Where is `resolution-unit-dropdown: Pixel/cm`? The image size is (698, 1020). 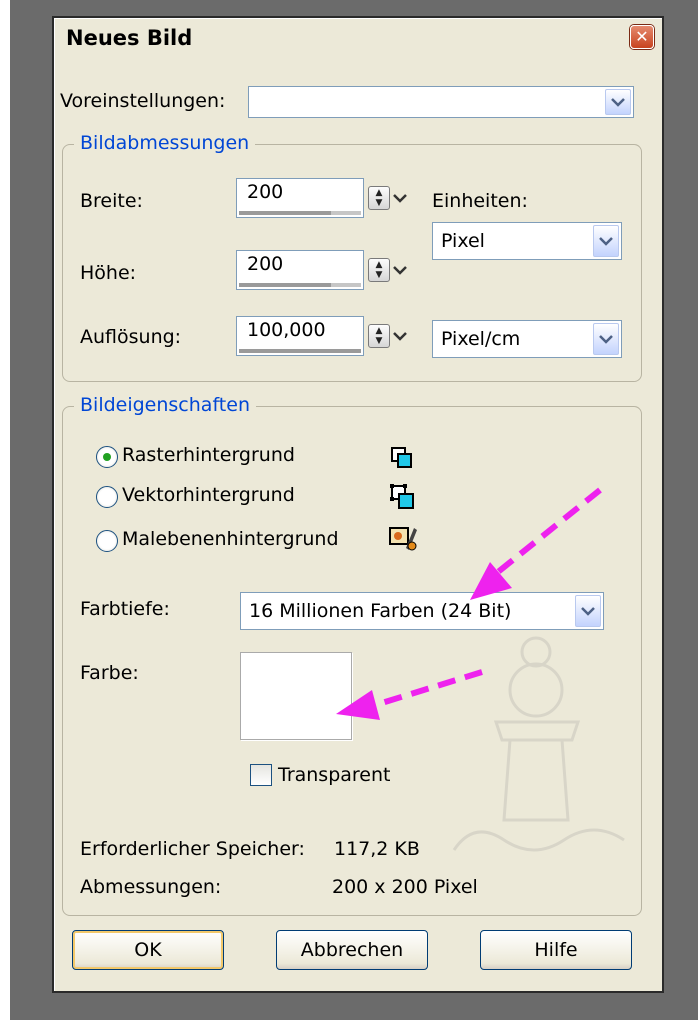 resolution-unit-dropdown: Pixel/cm is located at coordinates (527, 339).